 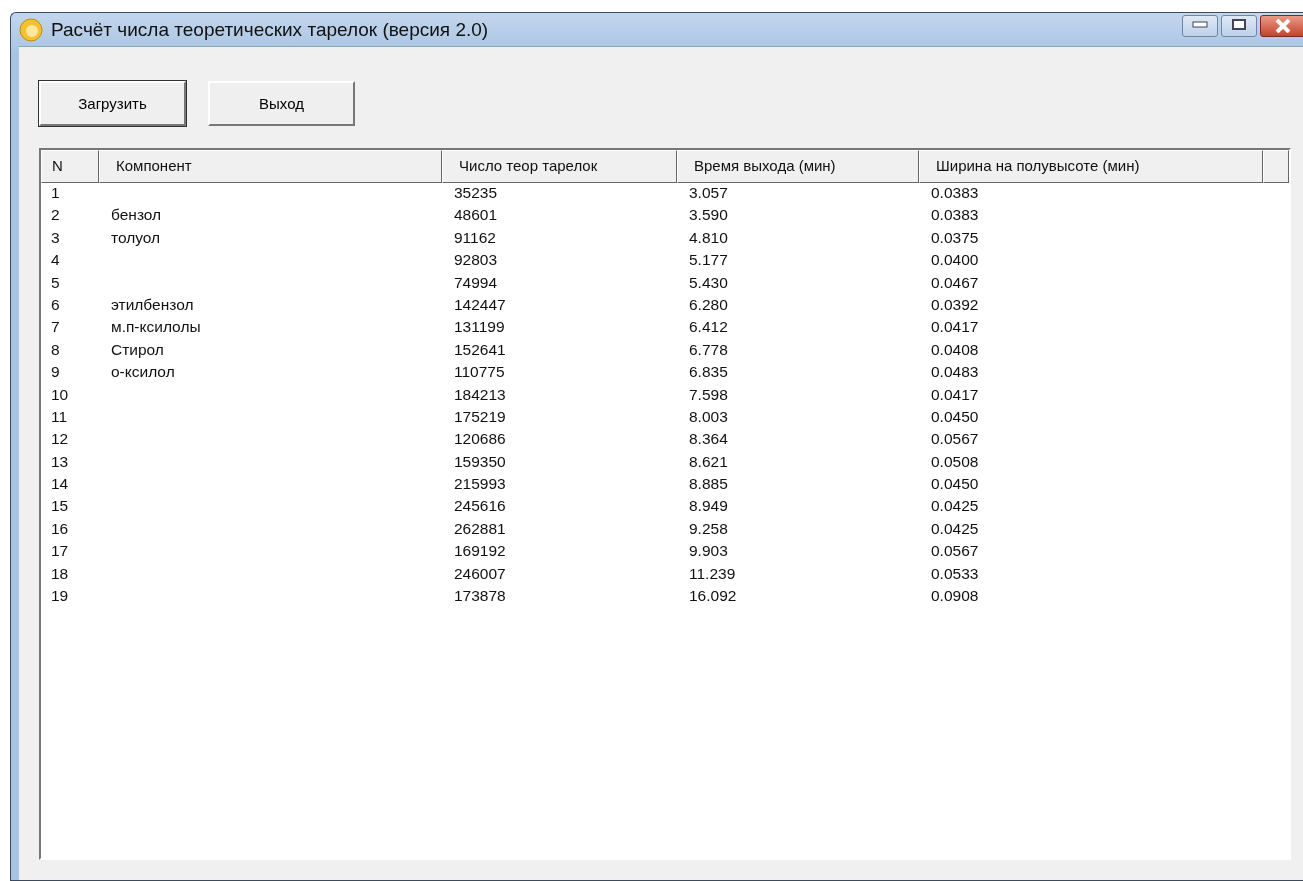 I want to click on table-cell-text: Стирол, so click(x=137, y=349).